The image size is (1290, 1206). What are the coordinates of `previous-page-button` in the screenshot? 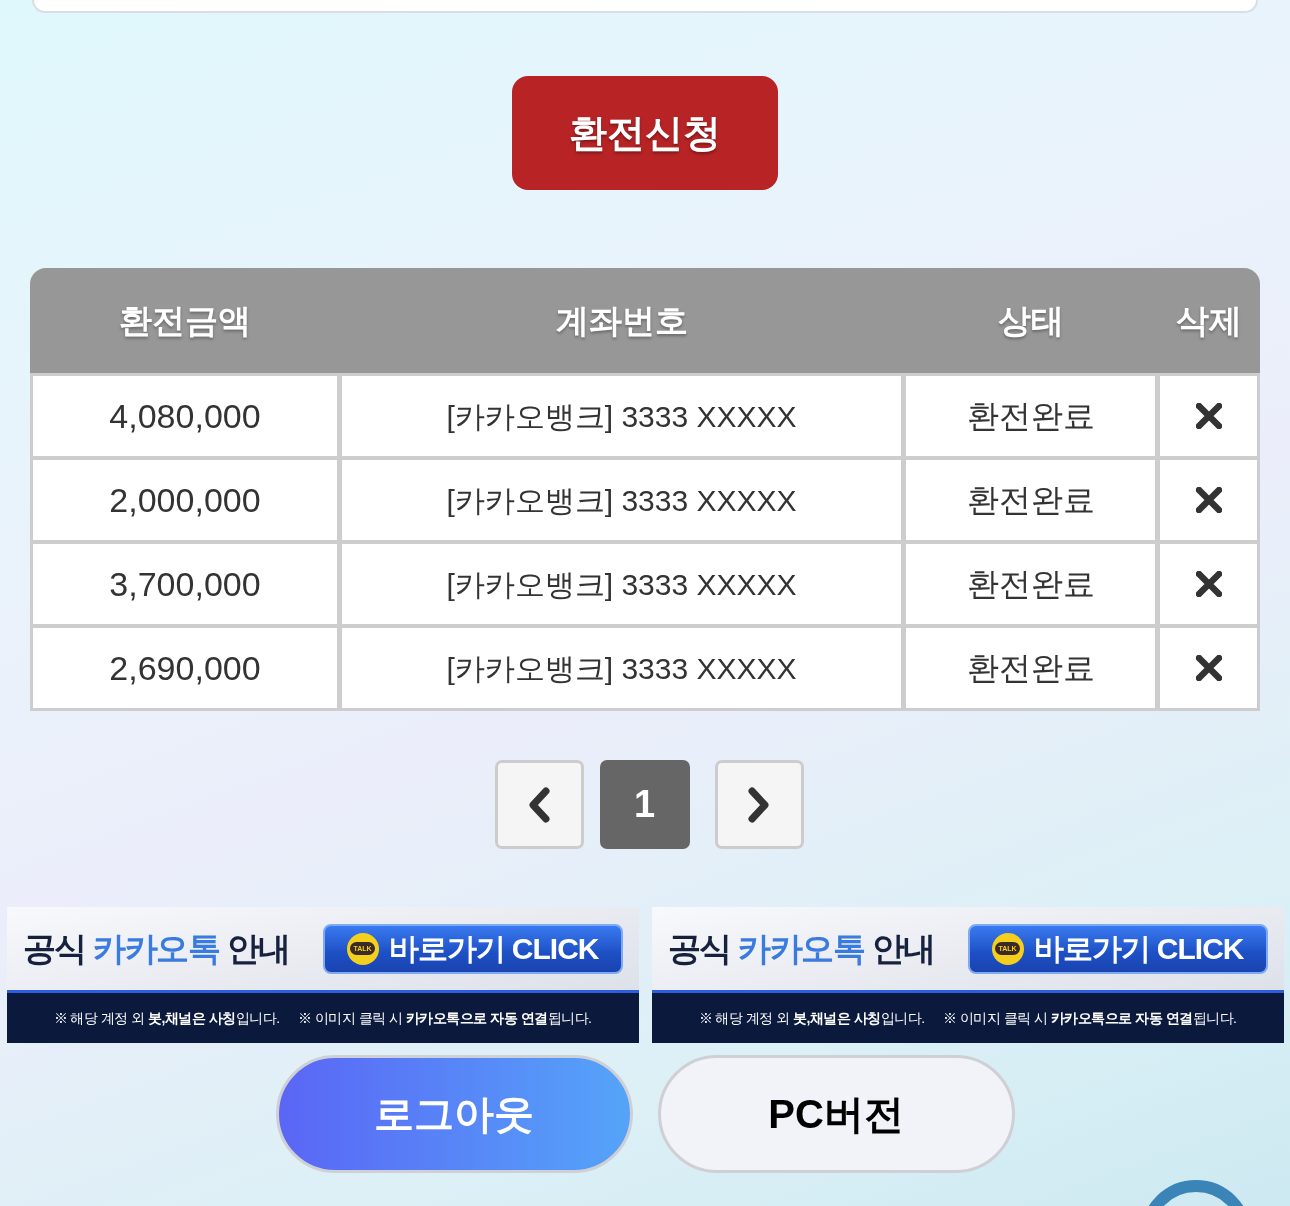 It's located at (539, 804).